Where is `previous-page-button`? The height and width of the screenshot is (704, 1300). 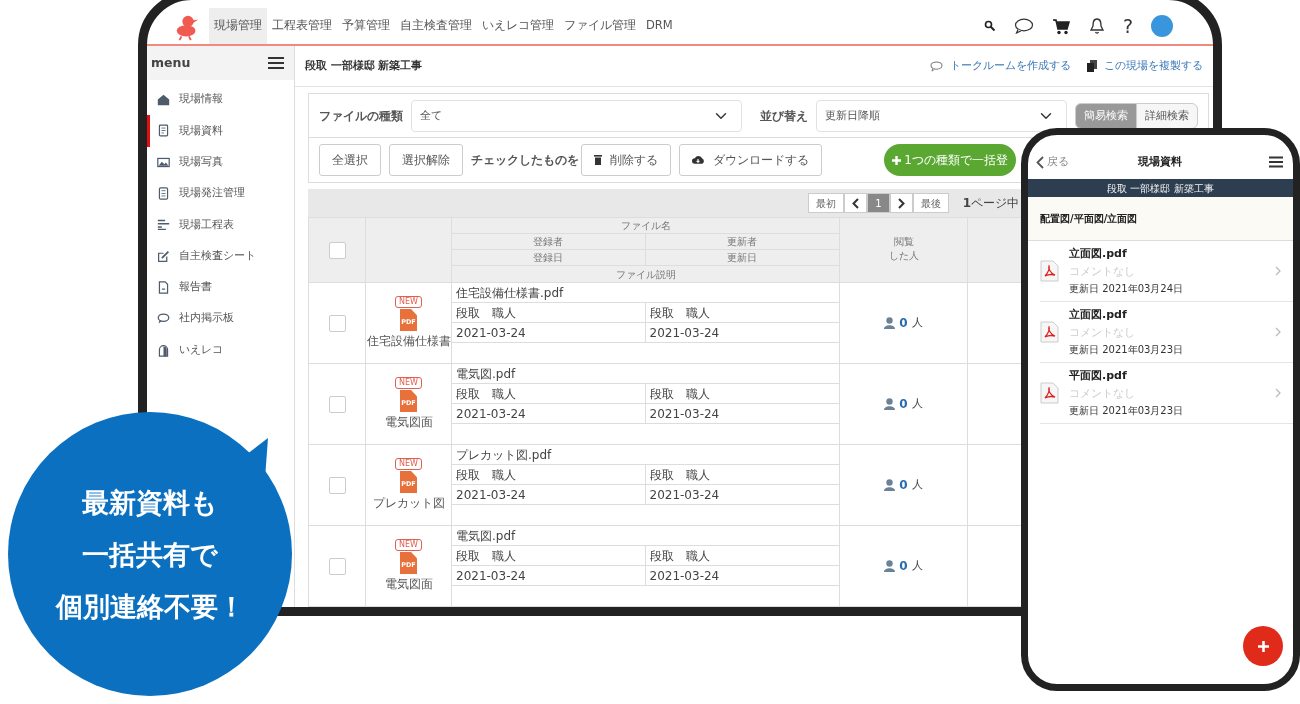
previous-page-button is located at coordinates (856, 203).